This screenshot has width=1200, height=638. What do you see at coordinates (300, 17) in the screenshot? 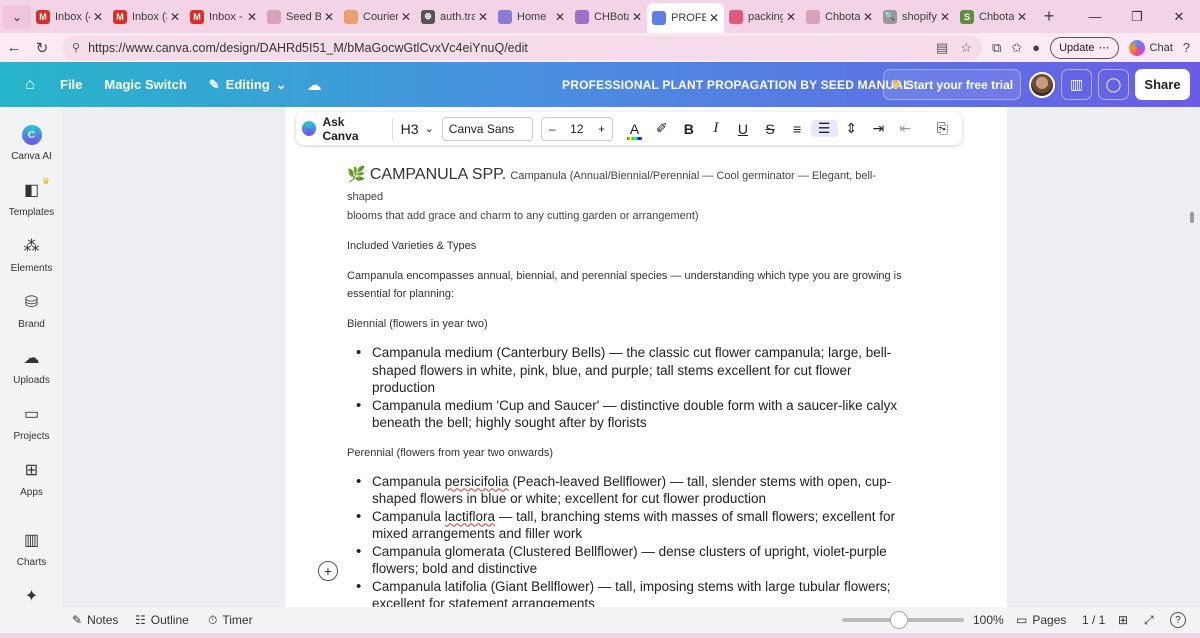
I see `browser-tab: Seed Bu✕` at bounding box center [300, 17].